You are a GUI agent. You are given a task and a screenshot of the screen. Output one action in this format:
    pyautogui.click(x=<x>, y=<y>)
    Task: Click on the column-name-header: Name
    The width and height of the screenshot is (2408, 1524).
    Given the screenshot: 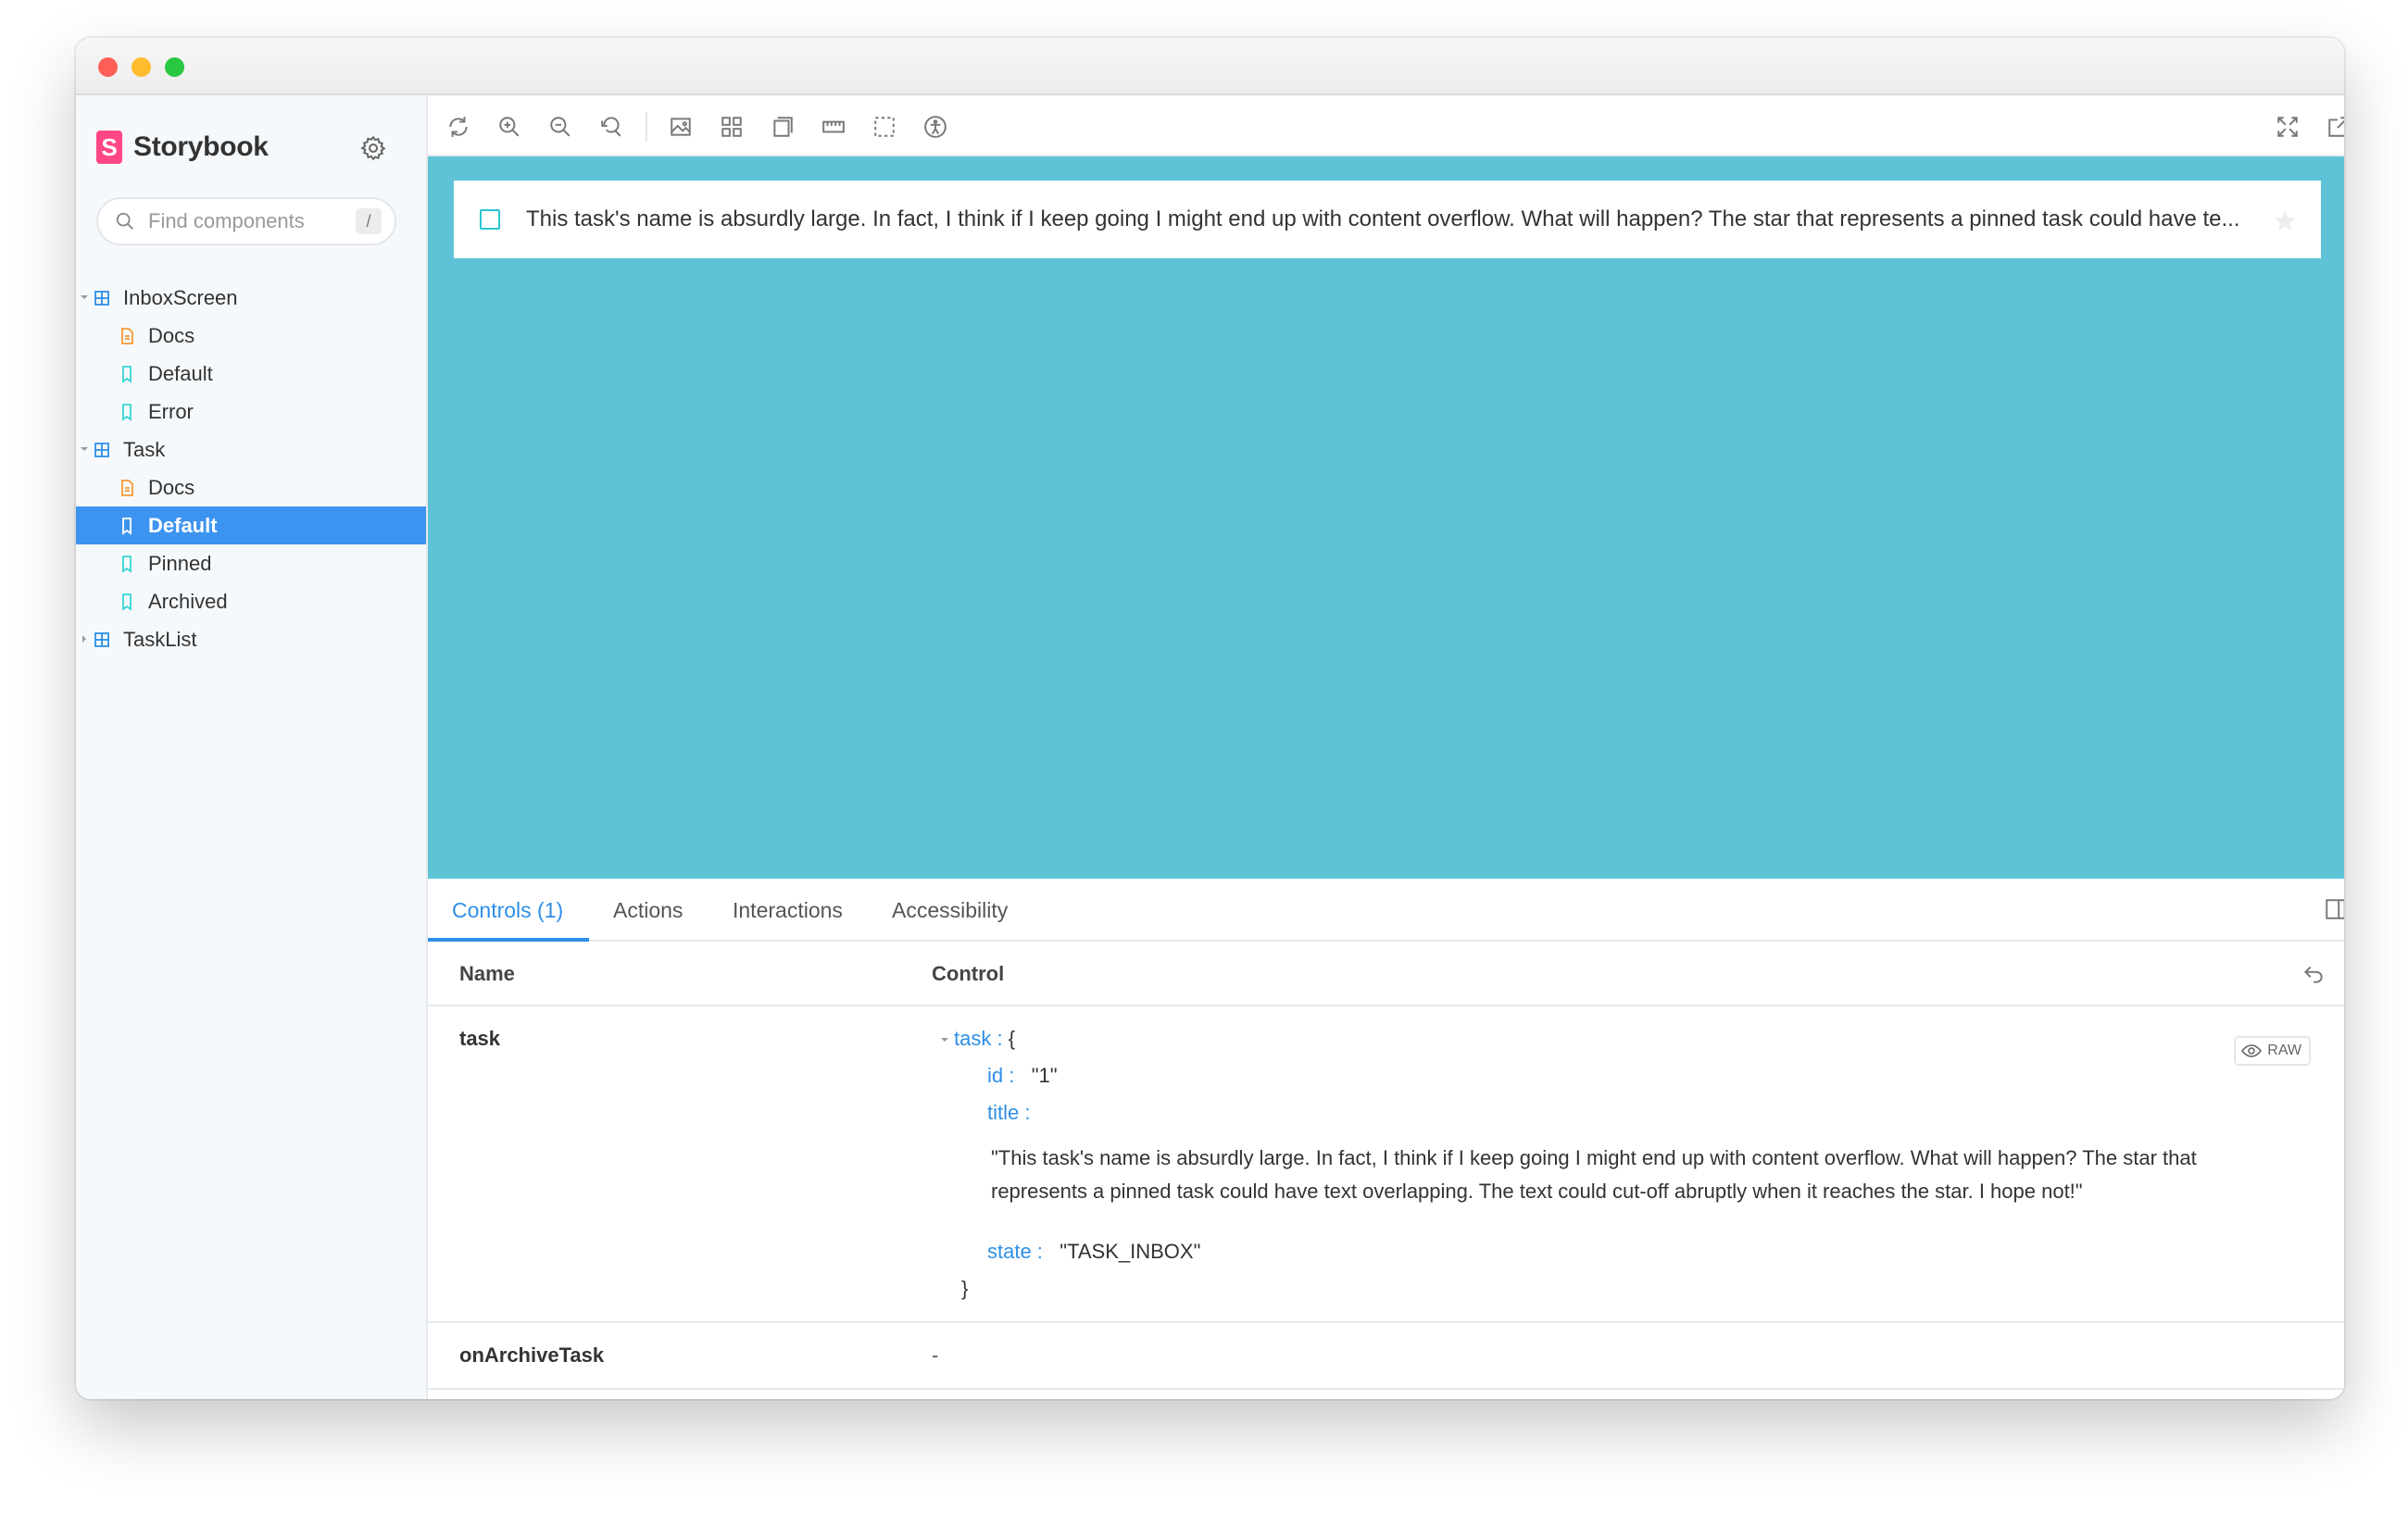 What is the action you would take?
    pyautogui.click(x=487, y=973)
    